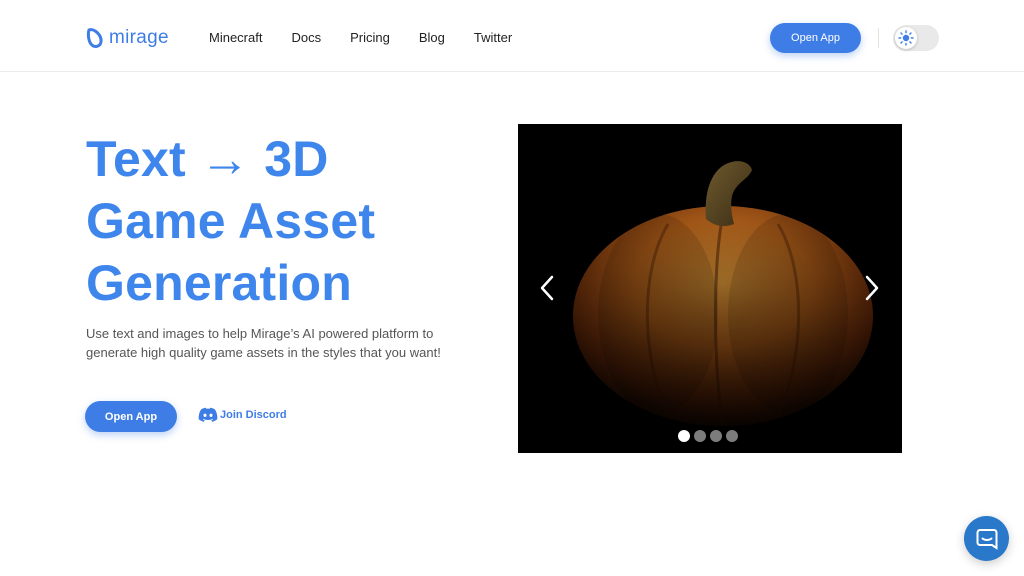  I want to click on hero-open-app-button: Open App, so click(131, 416).